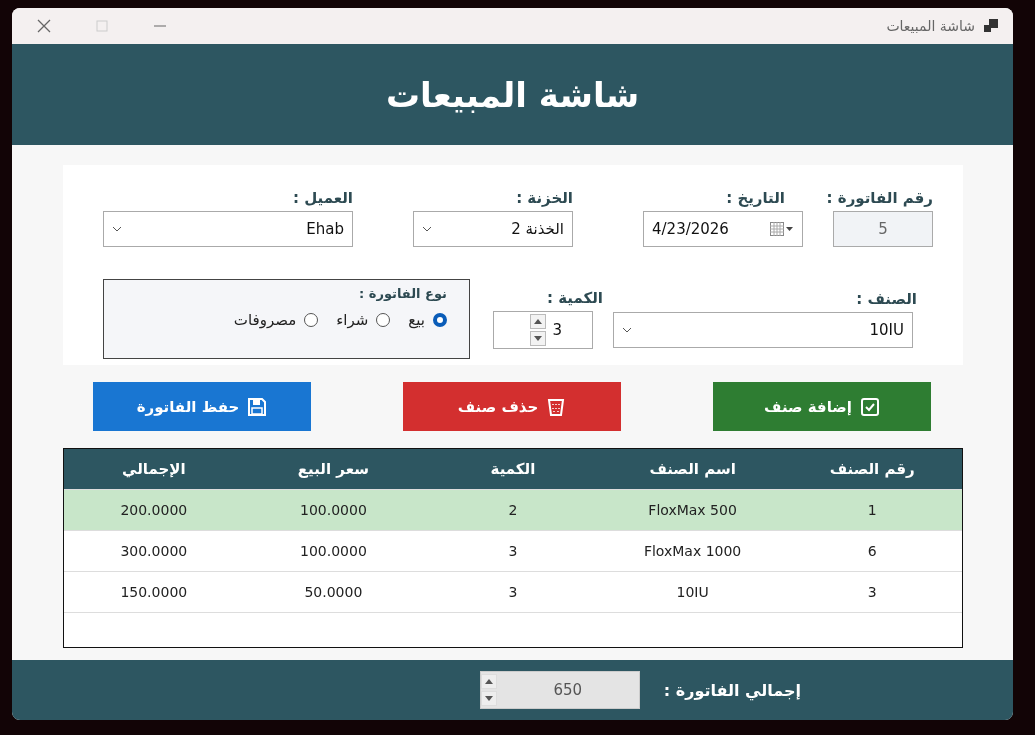  Describe the element at coordinates (869, 406) in the screenshot. I see `checkbox-icon` at that location.